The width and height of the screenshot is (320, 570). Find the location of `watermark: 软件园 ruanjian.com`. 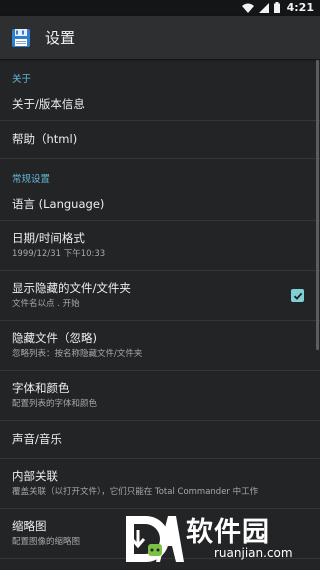

watermark: 软件园 ruanjian.com is located at coordinates (220, 539).